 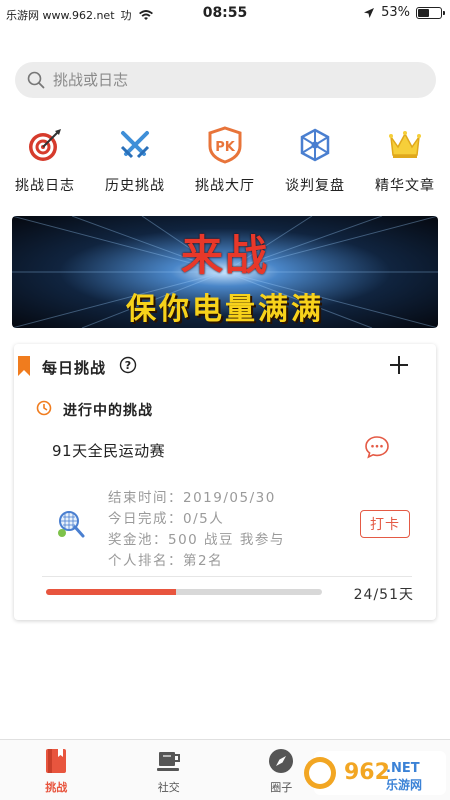 What do you see at coordinates (45, 145) in the screenshot?
I see `target-icon` at bounding box center [45, 145].